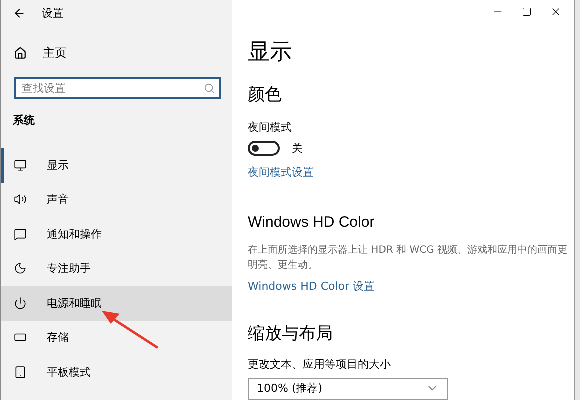 This screenshot has height=400, width=580. Describe the element at coordinates (20, 199) in the screenshot. I see `speaker-icon` at that location.